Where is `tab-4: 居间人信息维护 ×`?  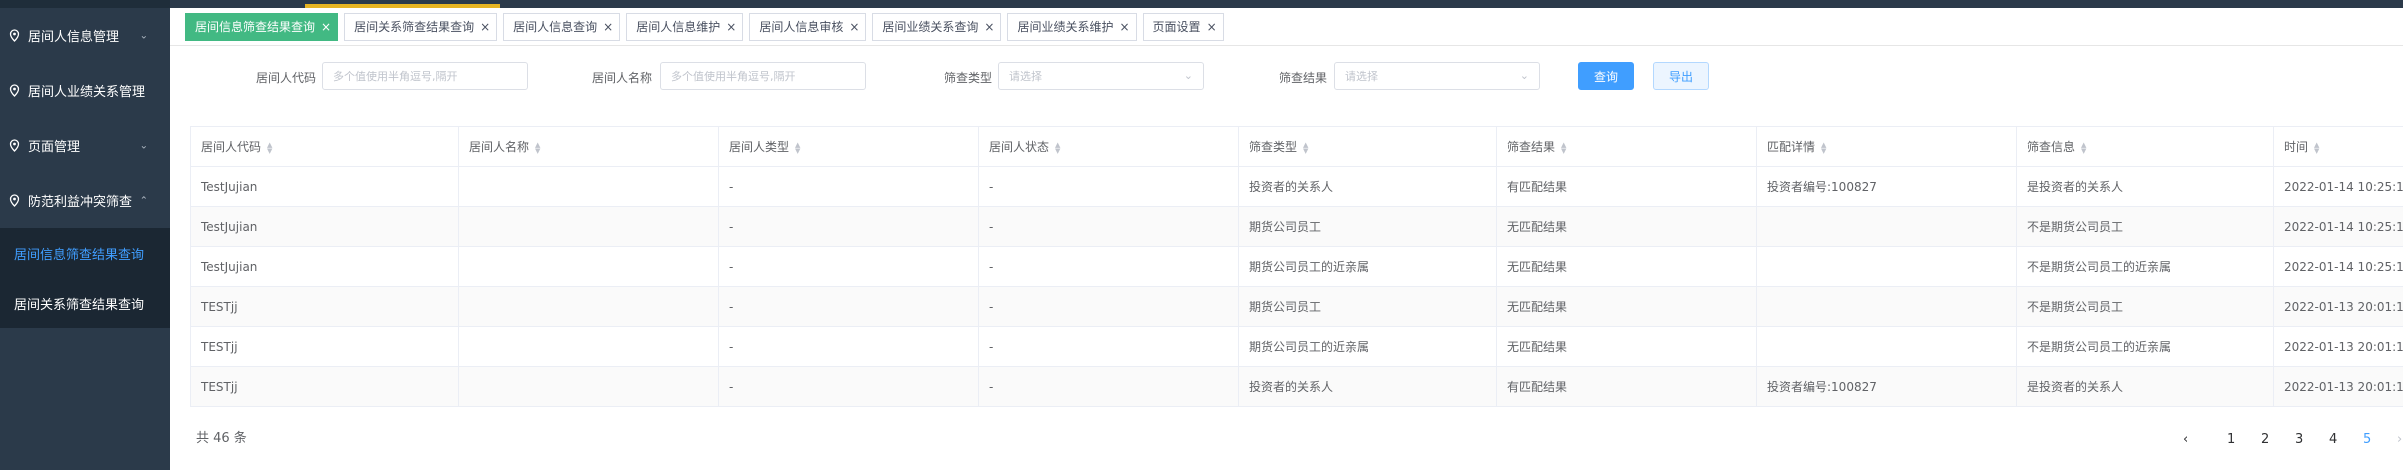
tab-4: 居间人信息维护 × is located at coordinates (685, 26).